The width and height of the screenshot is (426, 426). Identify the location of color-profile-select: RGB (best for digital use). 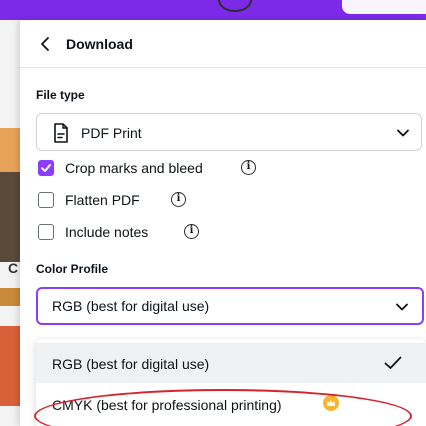
(230, 306).